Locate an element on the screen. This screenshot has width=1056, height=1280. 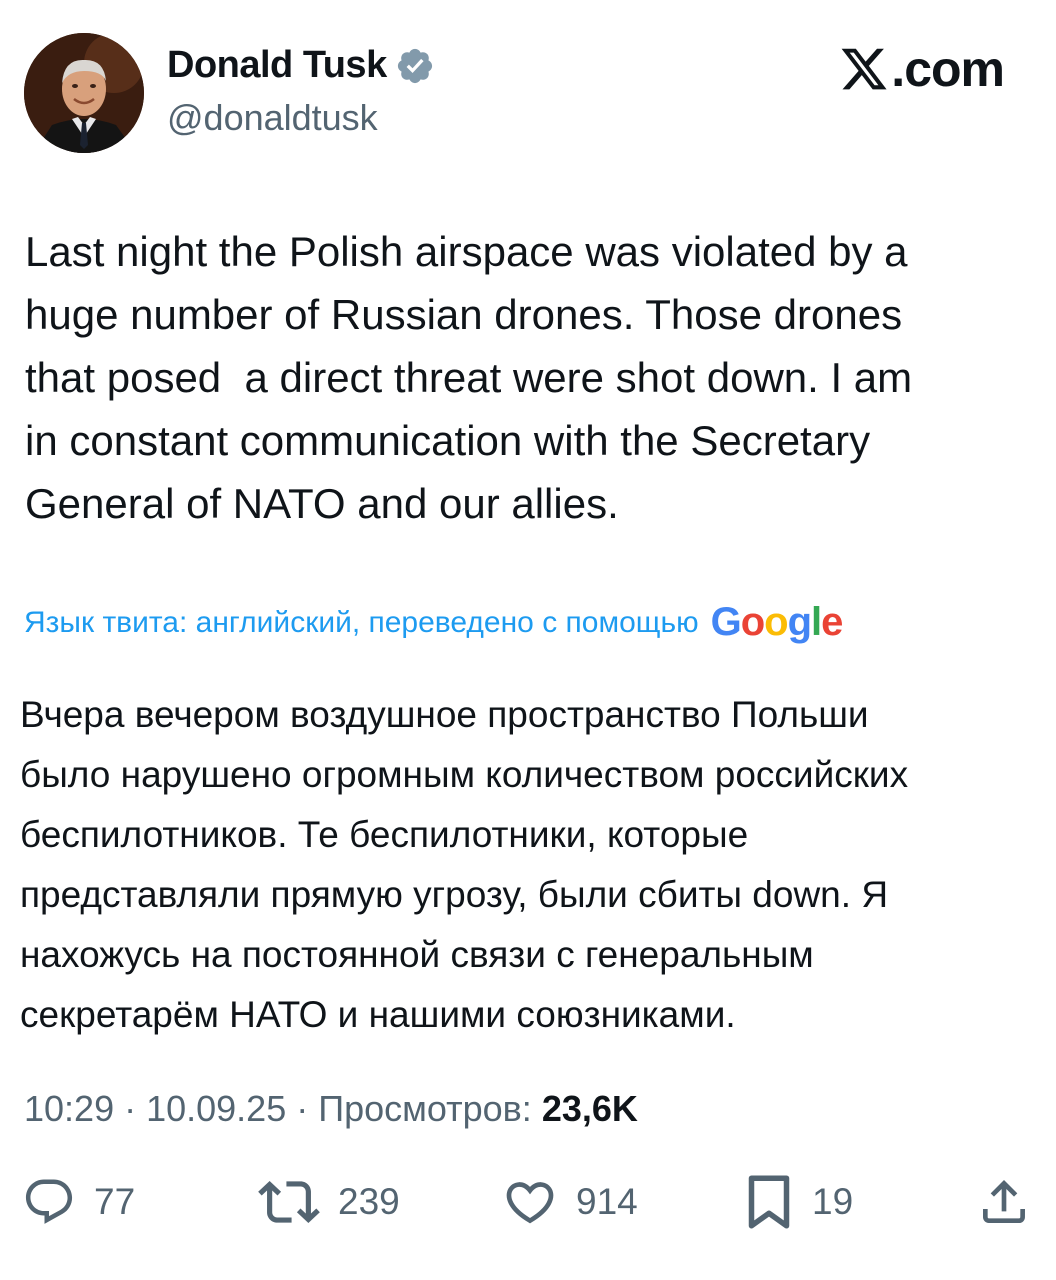
bookmark-button: 19 is located at coordinates (798, 1202).